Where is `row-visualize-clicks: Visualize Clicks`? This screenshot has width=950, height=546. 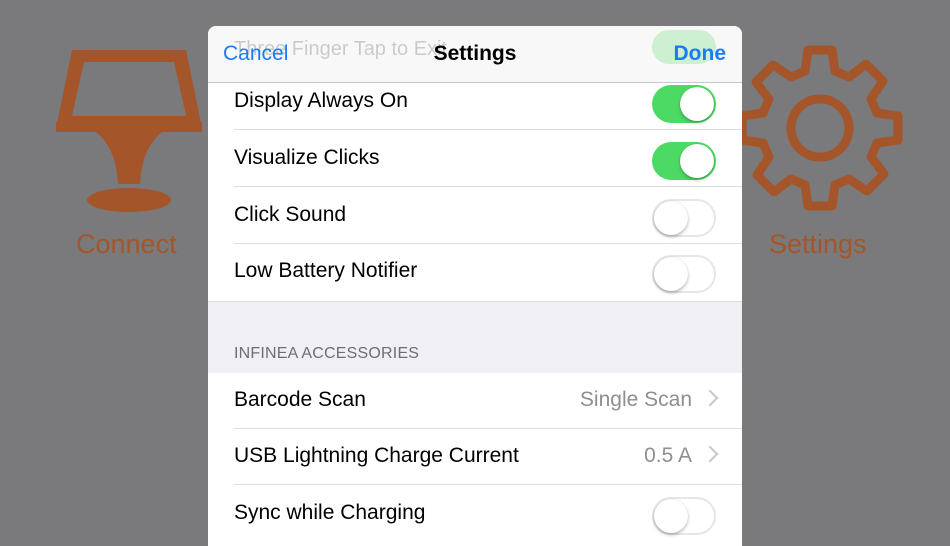
row-visualize-clicks: Visualize Clicks is located at coordinates (475, 159).